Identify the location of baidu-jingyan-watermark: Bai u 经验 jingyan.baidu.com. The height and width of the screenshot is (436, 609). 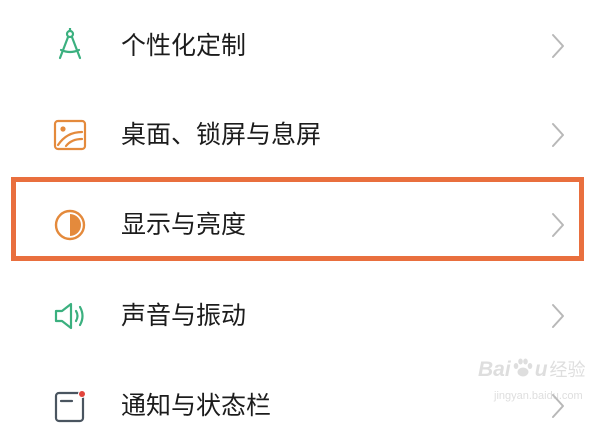
(540, 382).